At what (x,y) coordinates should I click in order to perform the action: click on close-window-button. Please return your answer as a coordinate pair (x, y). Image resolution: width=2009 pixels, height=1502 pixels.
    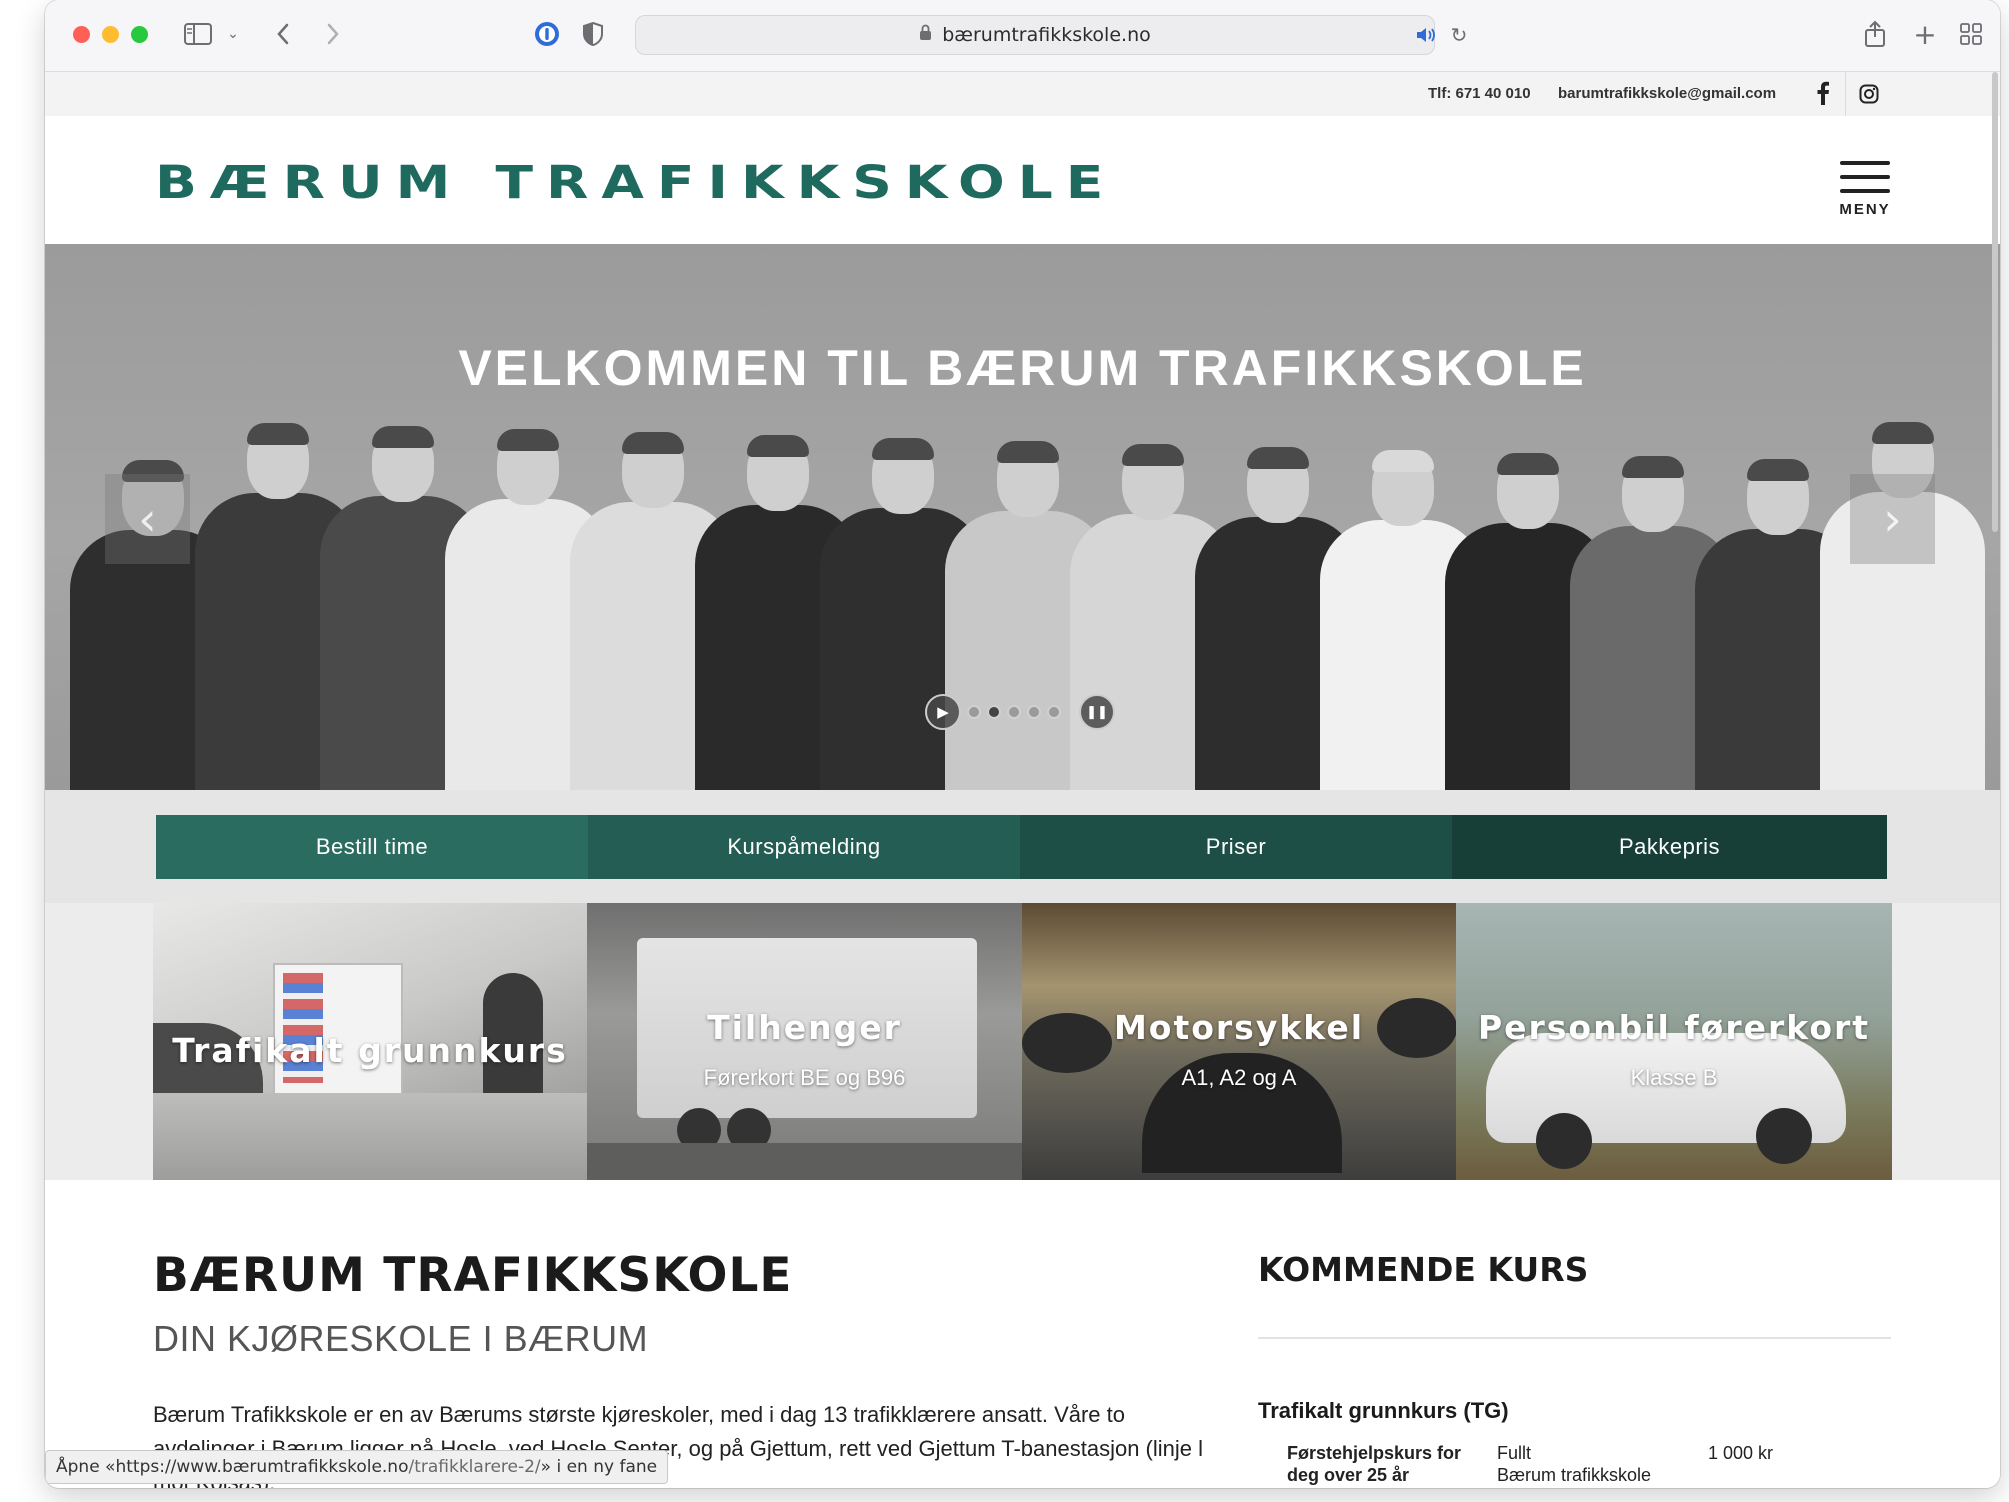
    Looking at the image, I should click on (81, 34).